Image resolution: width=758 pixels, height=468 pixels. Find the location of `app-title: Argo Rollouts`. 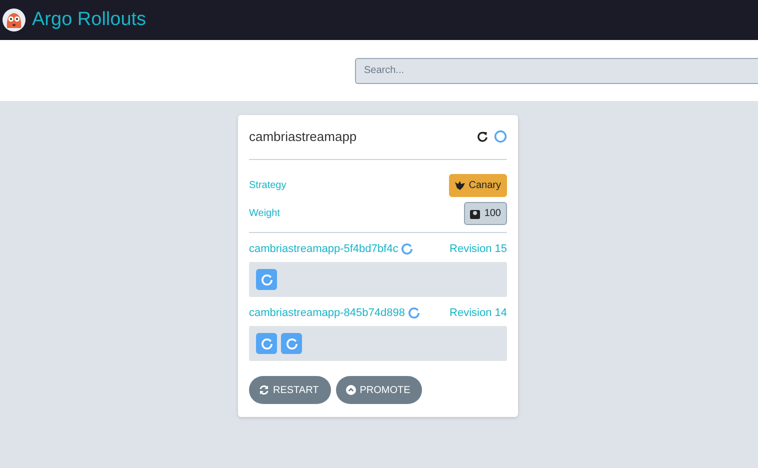

app-title: Argo Rollouts is located at coordinates (89, 20).